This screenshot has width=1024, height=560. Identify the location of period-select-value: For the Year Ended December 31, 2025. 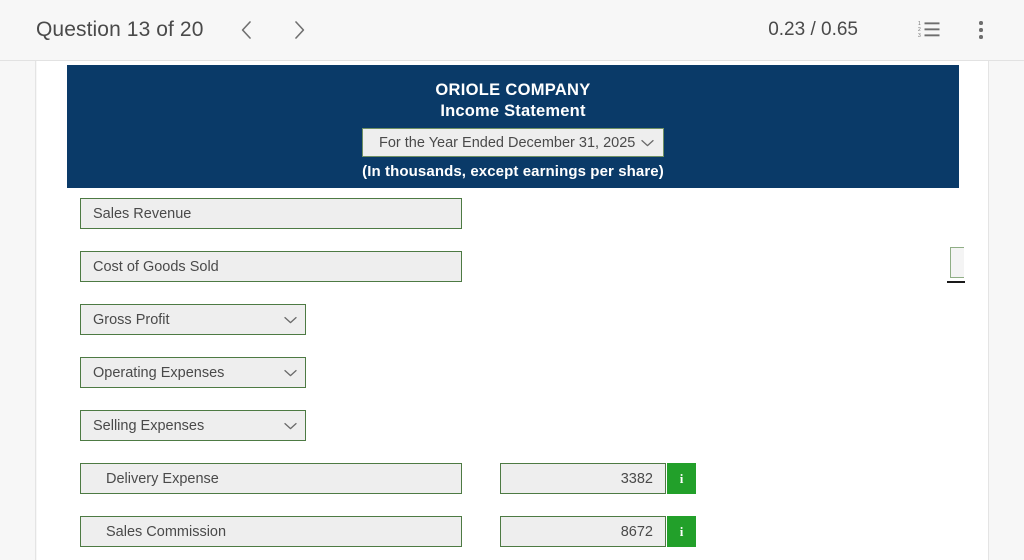
(507, 142).